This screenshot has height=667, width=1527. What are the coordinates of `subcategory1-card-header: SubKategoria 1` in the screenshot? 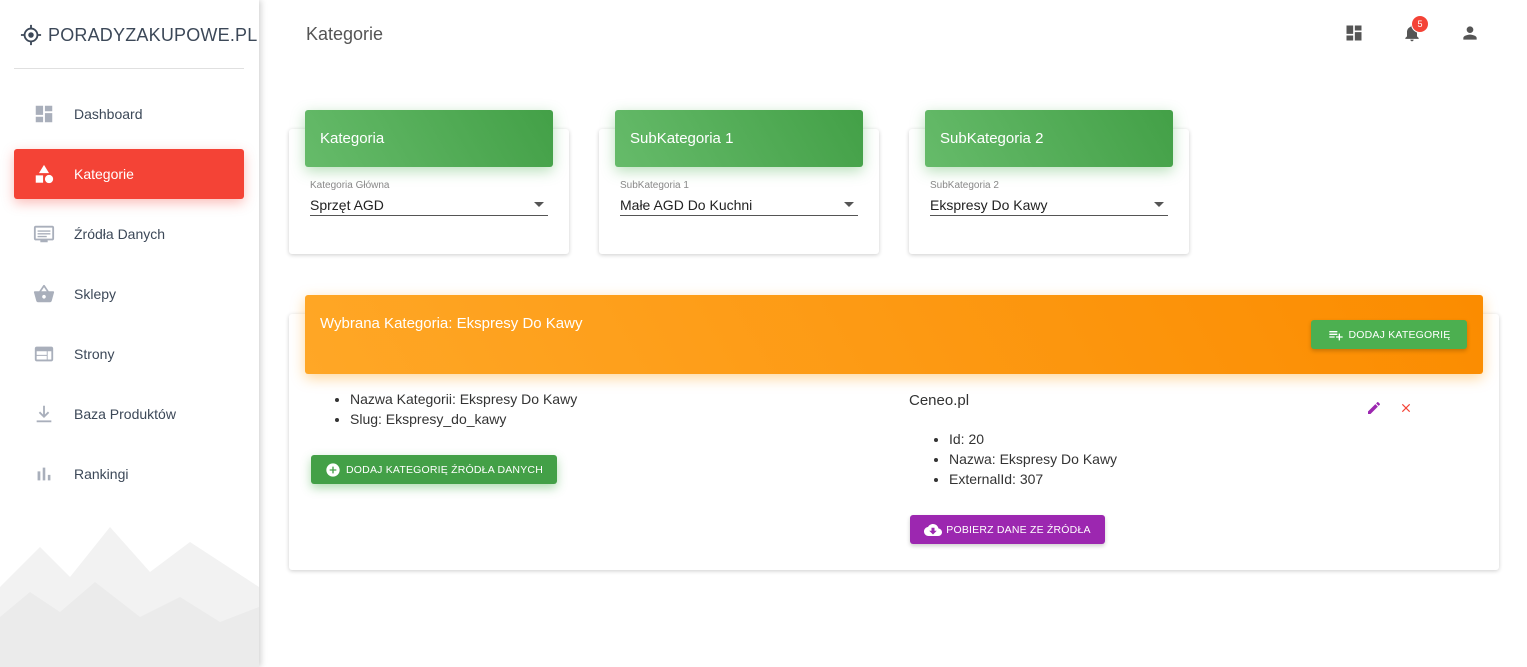 It's located at (739, 138).